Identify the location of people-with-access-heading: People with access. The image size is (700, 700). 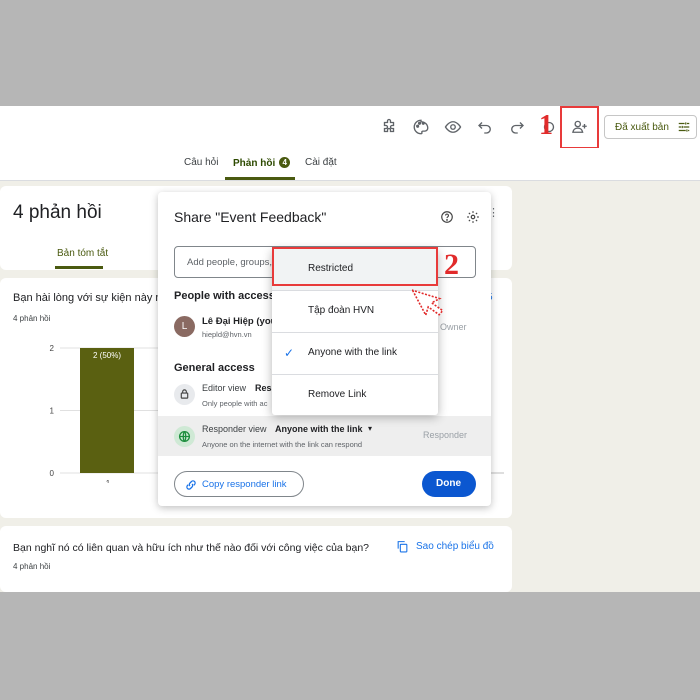
(224, 296).